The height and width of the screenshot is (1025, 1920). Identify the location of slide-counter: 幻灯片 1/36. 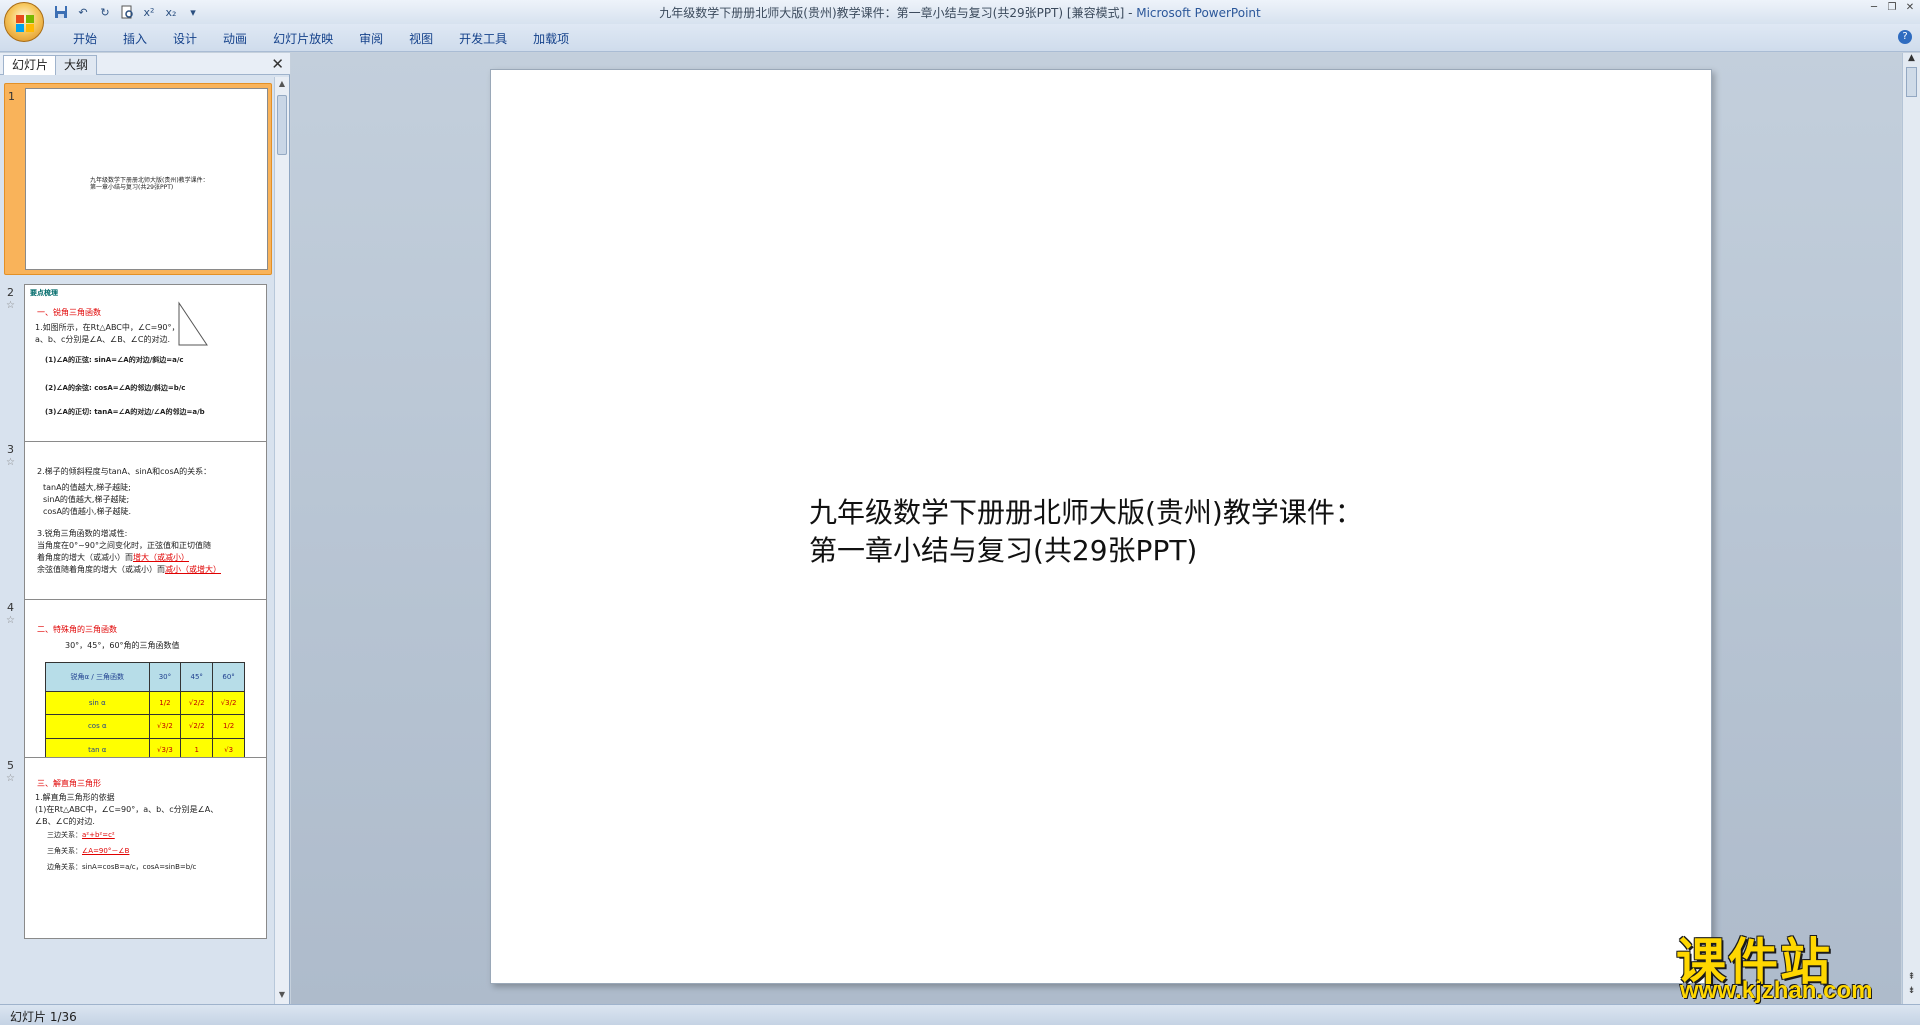
(43, 1017).